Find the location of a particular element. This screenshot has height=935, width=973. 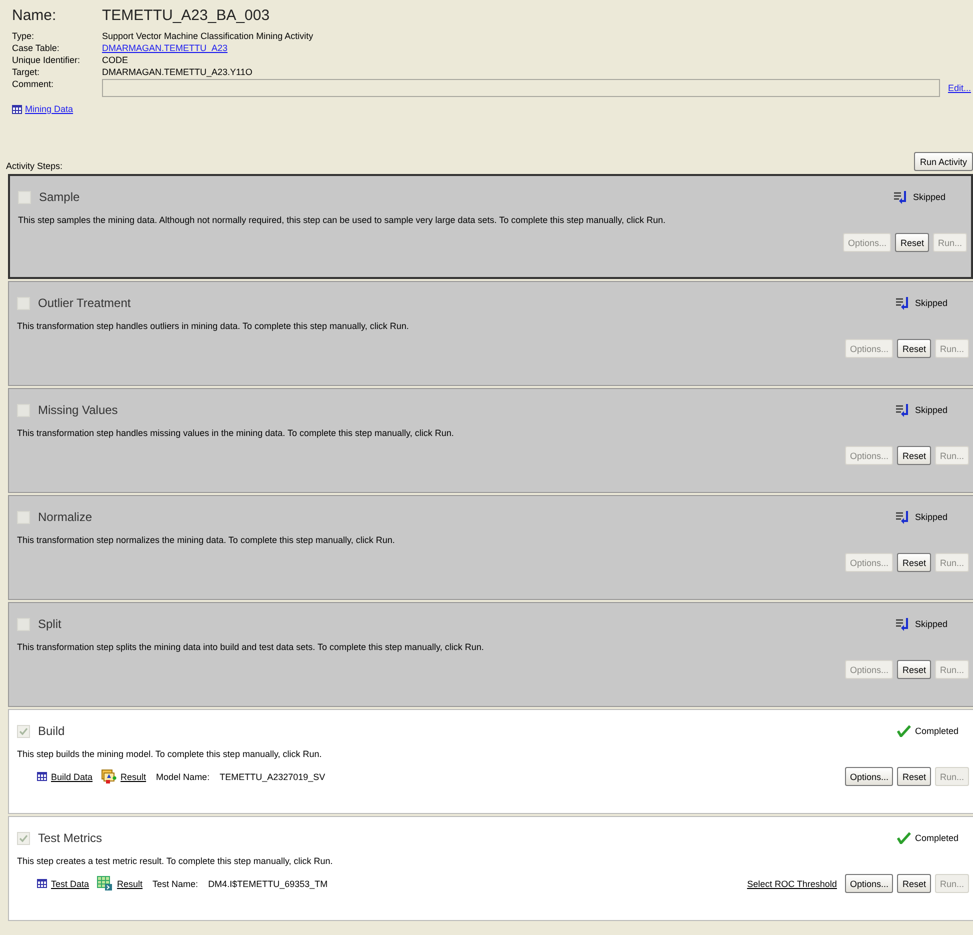

activity-steps-label: Activity Steps: is located at coordinates (34, 166).